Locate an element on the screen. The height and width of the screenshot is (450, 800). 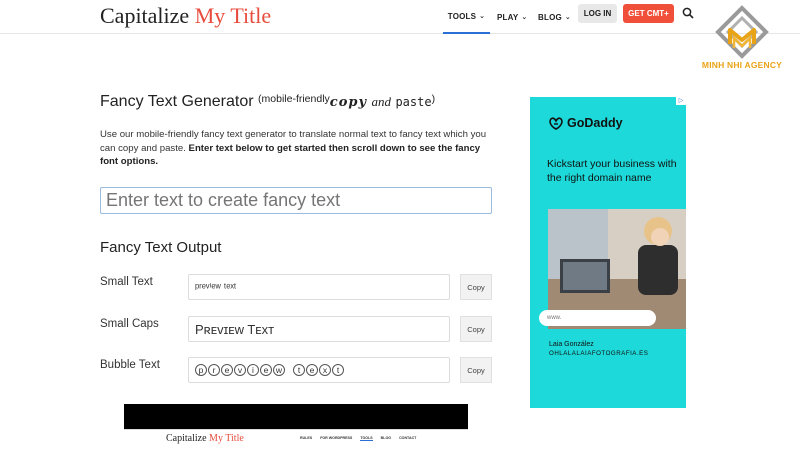
fancy-text-input is located at coordinates (296, 200).